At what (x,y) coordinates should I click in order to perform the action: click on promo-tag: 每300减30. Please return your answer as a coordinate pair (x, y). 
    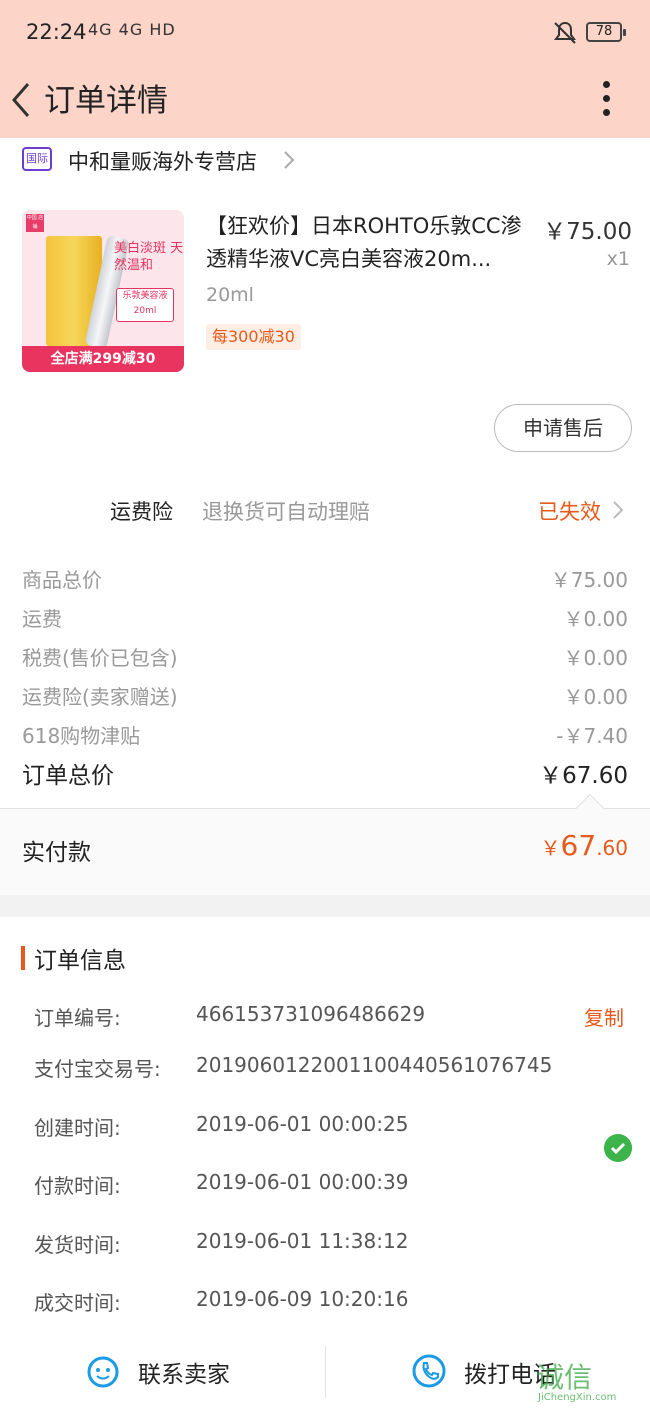
    Looking at the image, I should click on (253, 337).